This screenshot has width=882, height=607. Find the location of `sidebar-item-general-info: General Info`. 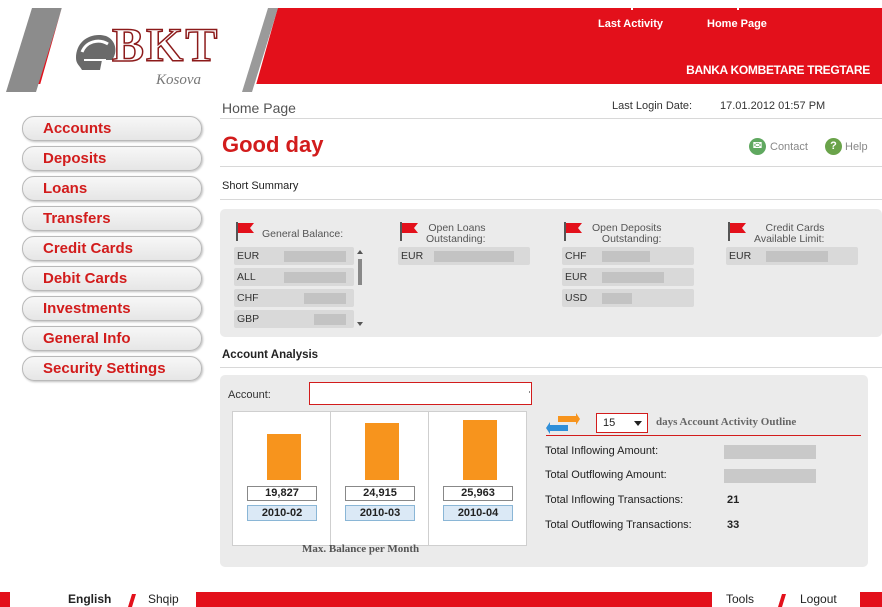

sidebar-item-general-info: General Info is located at coordinates (112, 338).